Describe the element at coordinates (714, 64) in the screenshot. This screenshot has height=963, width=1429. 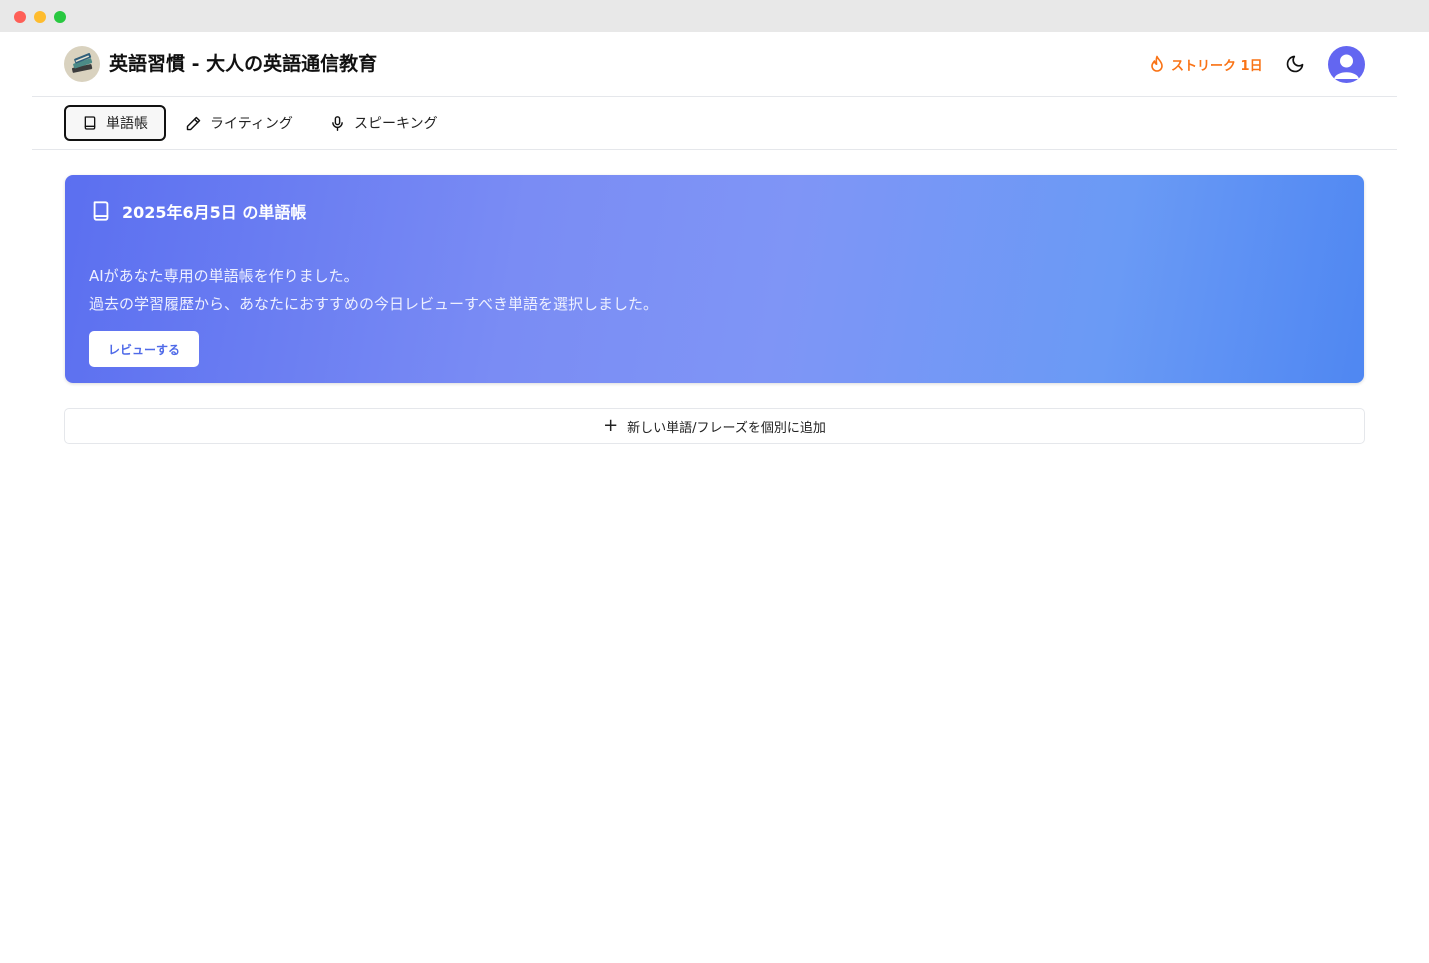
I see `app-header: 英語習慣 - 大人の英語通信教育 ストリーク 1日` at that location.